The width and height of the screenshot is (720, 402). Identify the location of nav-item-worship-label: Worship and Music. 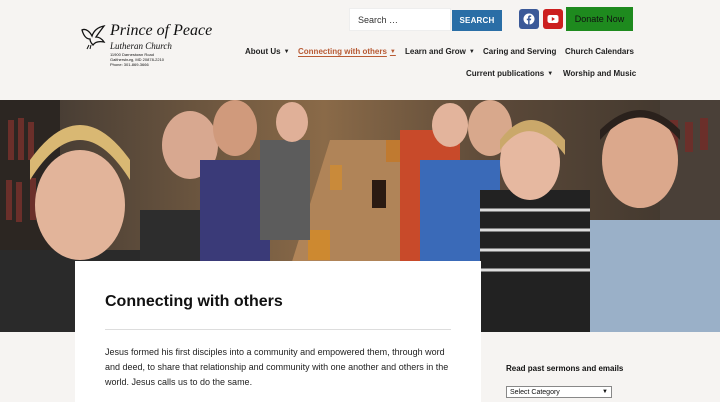
(600, 73).